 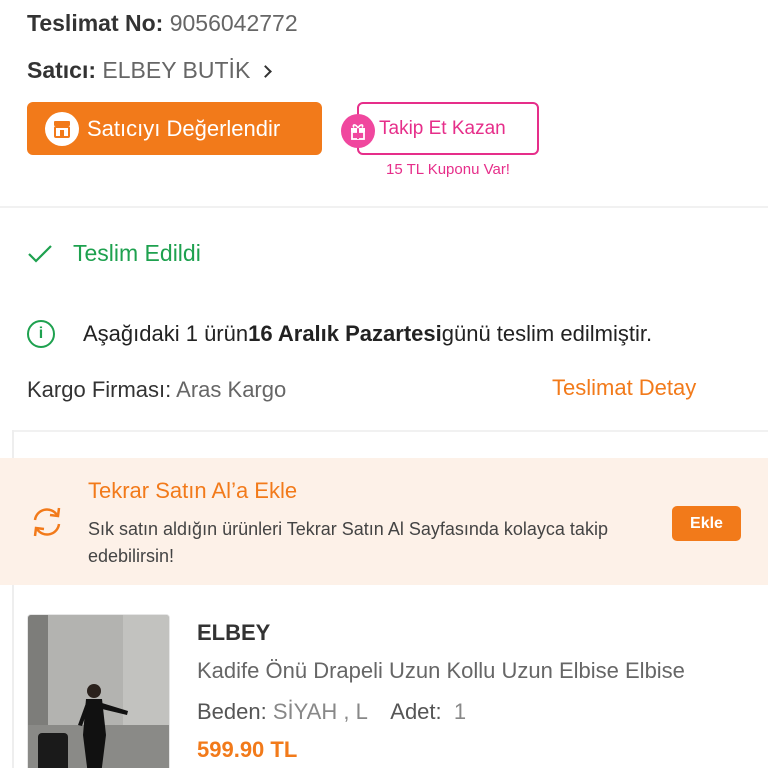 I want to click on refresh-icon, so click(x=47, y=522).